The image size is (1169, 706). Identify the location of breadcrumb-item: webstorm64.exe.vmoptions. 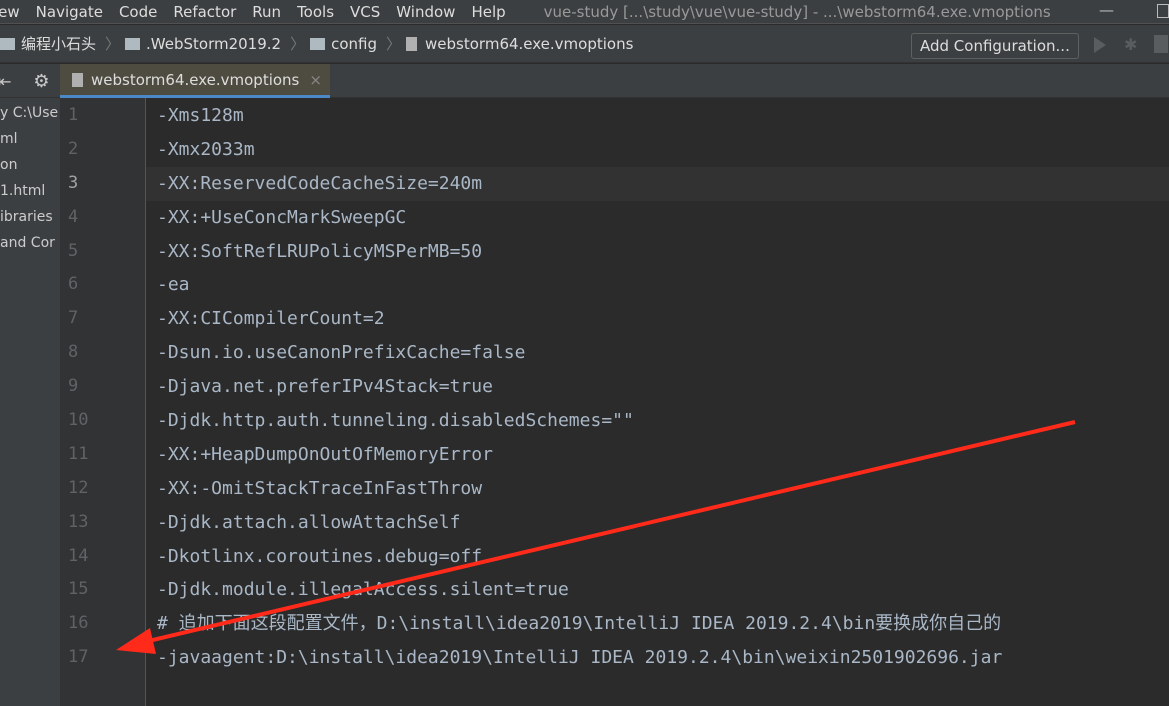
(519, 44).